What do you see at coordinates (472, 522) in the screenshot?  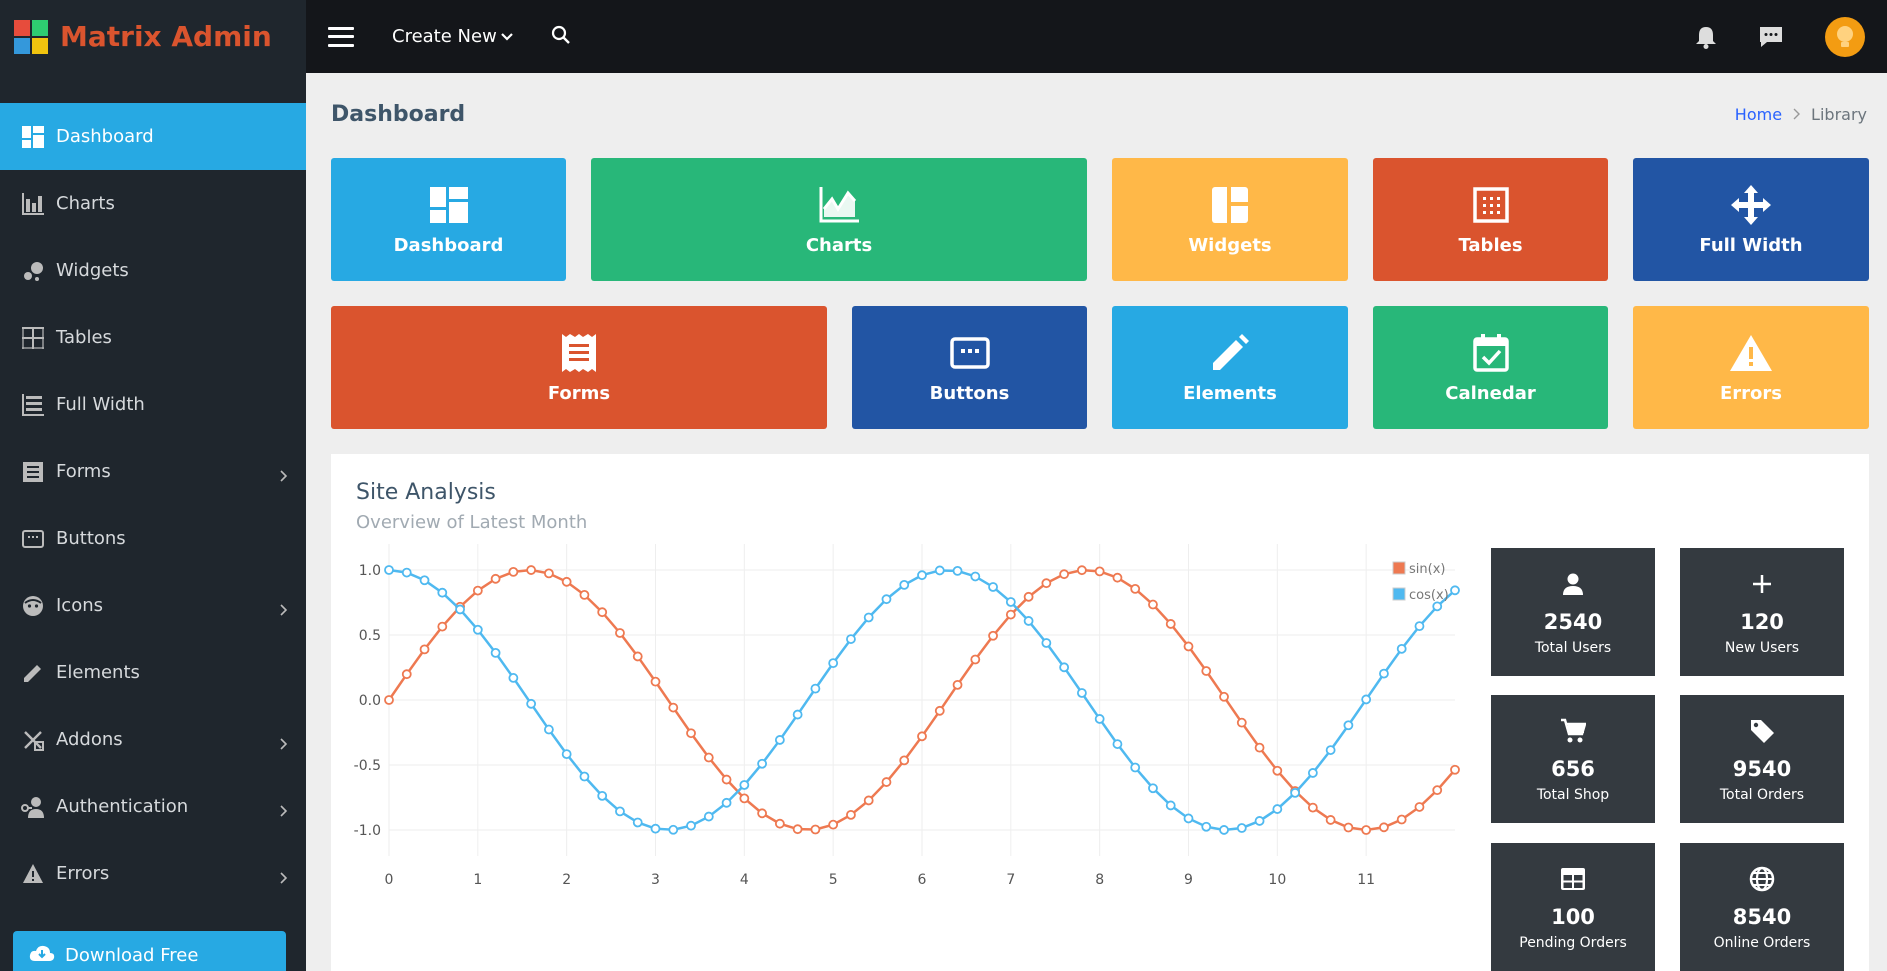 I see `card-subtitle: Overview of Latest Month` at bounding box center [472, 522].